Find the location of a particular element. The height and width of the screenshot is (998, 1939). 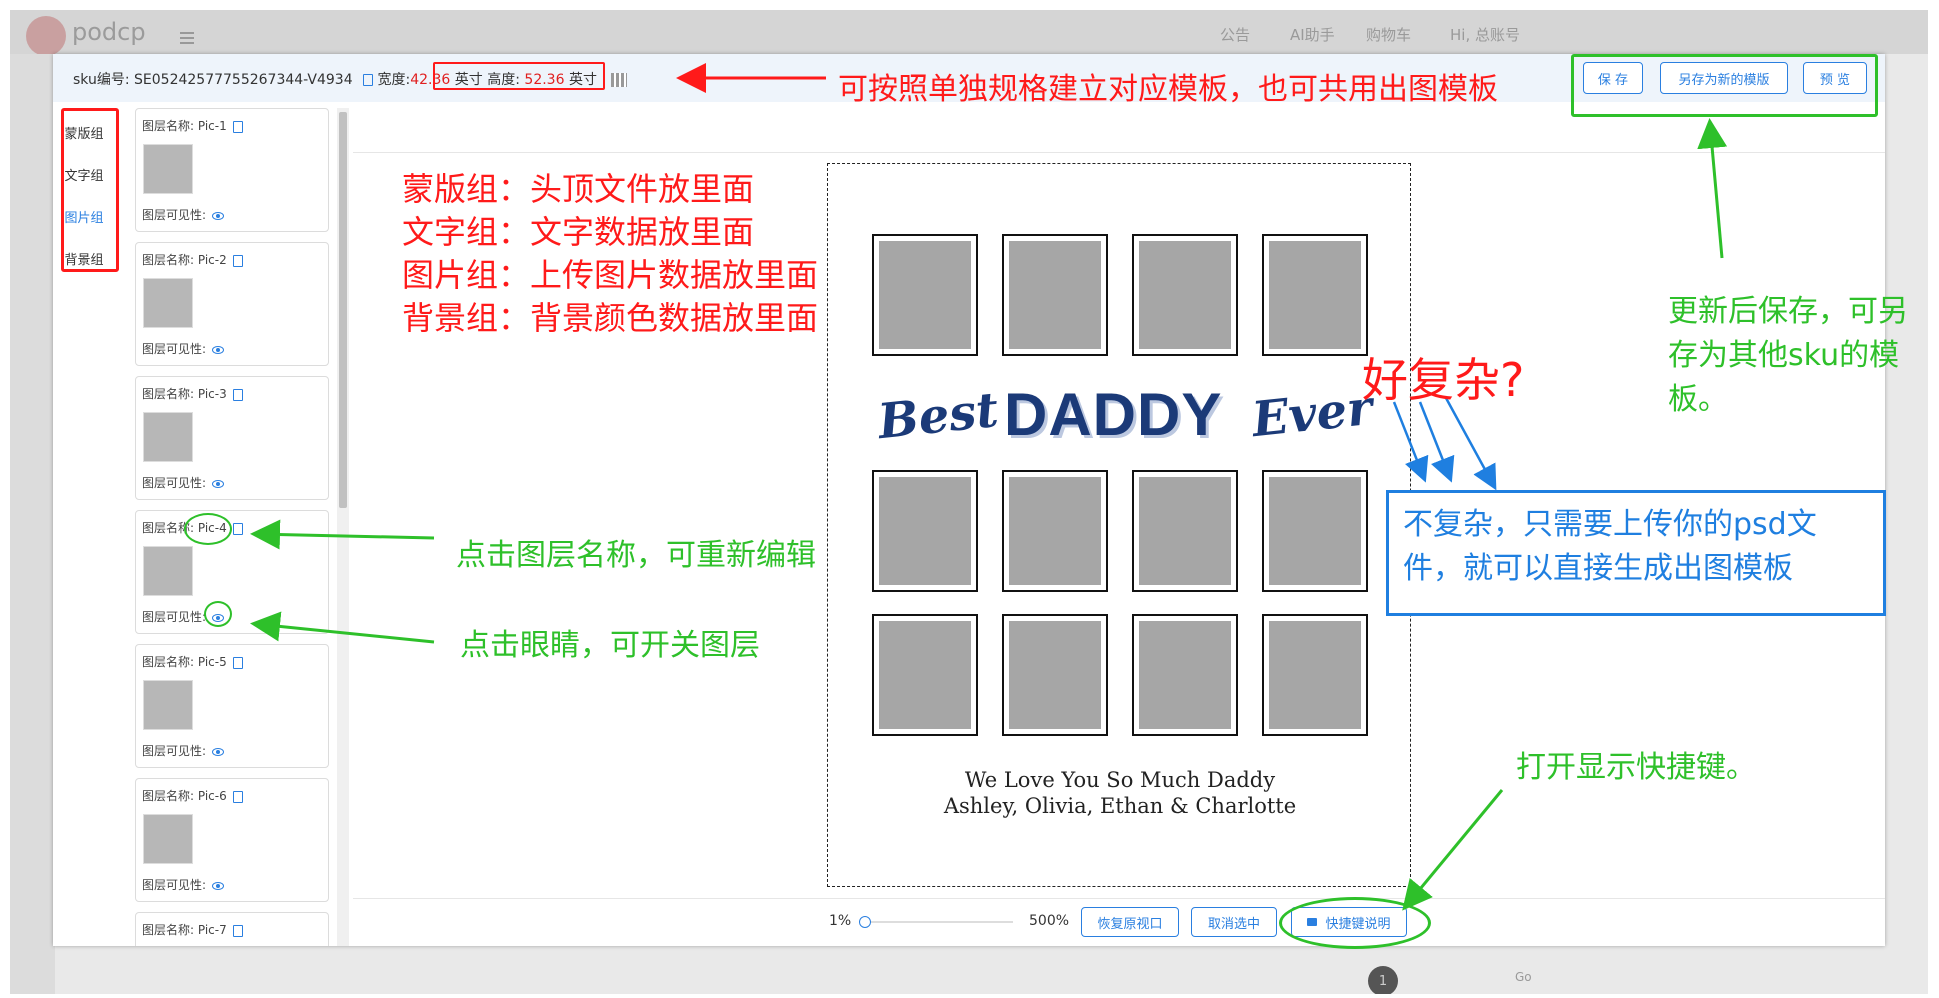

arrow-to-shortcut is located at coordinates (1453, 850).